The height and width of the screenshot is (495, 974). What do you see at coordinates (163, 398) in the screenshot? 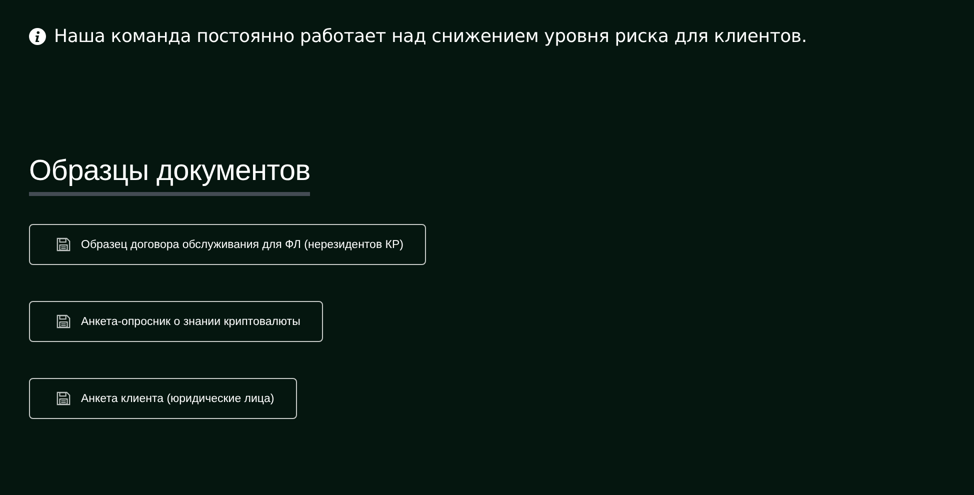
I see `document-download-button: Анкета клиента (юридические лица)` at bounding box center [163, 398].